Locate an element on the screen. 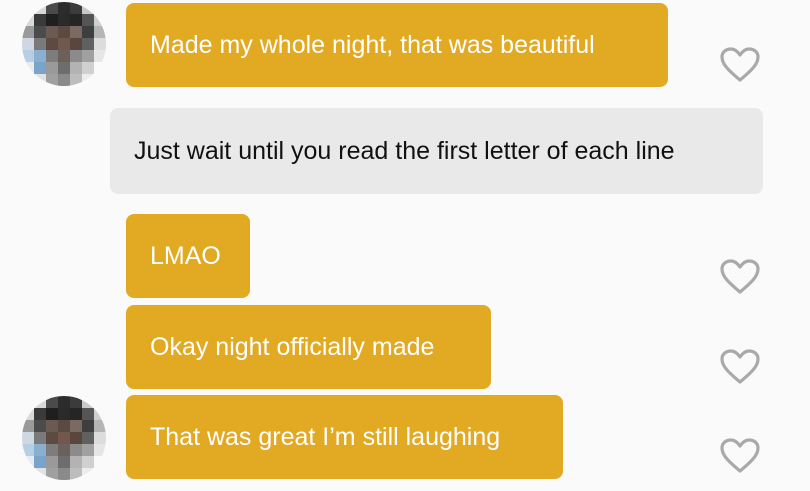 The height and width of the screenshot is (491, 810). message-text: LMAO is located at coordinates (185, 256).